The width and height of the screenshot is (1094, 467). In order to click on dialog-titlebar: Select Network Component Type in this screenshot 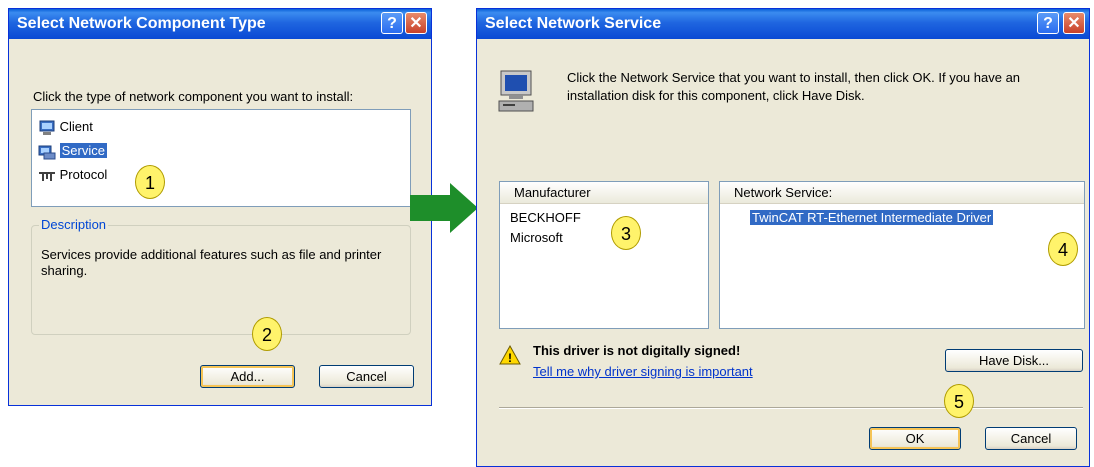, I will do `click(220, 24)`.